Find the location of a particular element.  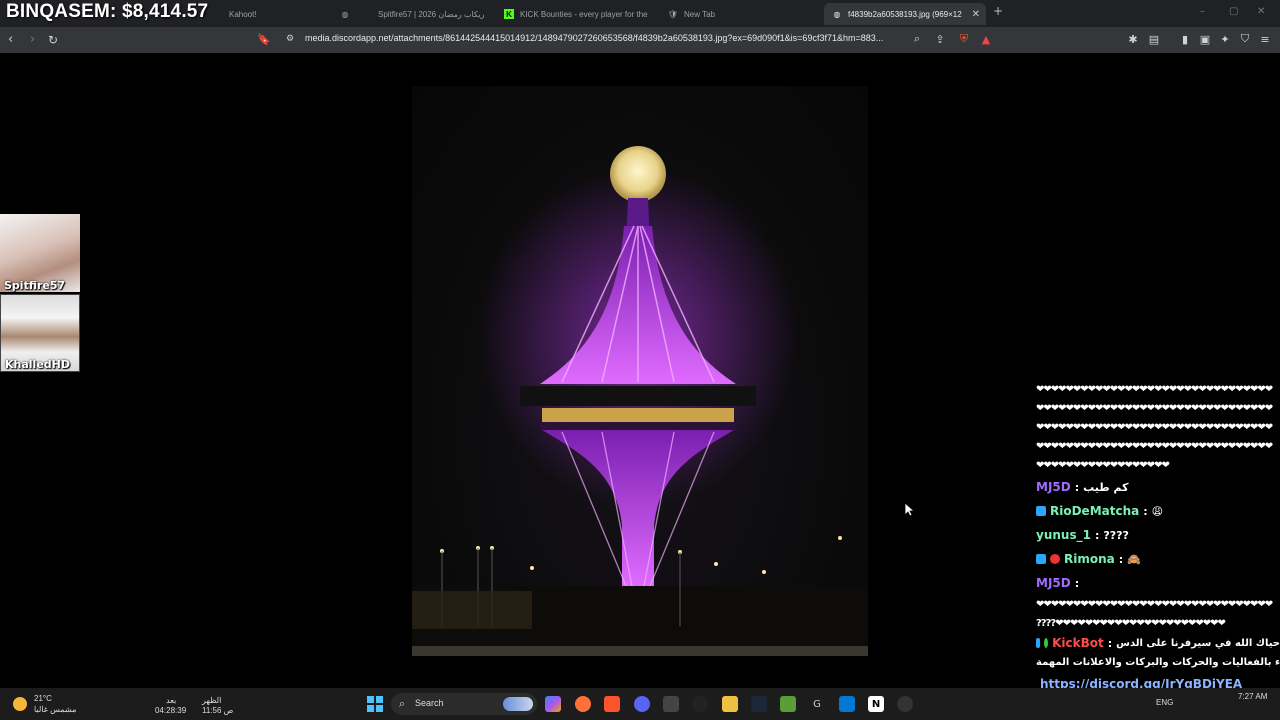

language-indicator: ENG is located at coordinates (1164, 703).